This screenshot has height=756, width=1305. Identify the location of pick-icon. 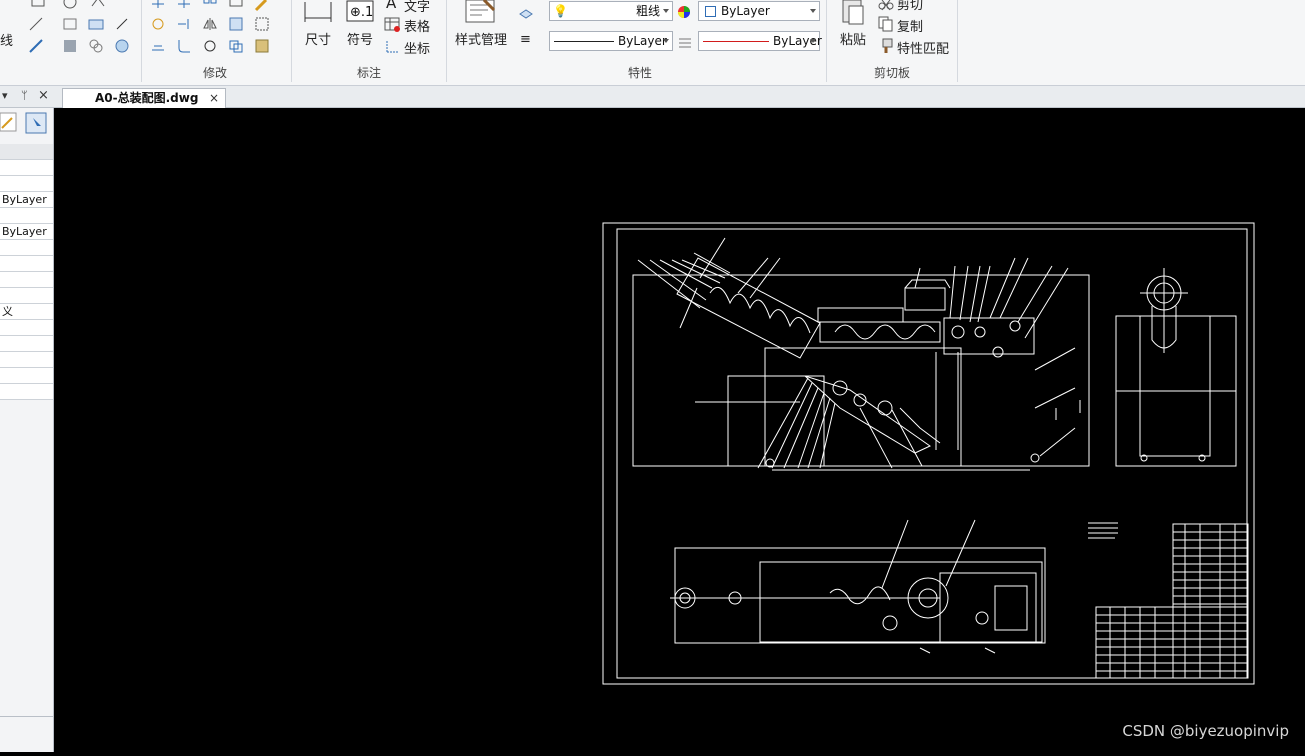
(122, 24).